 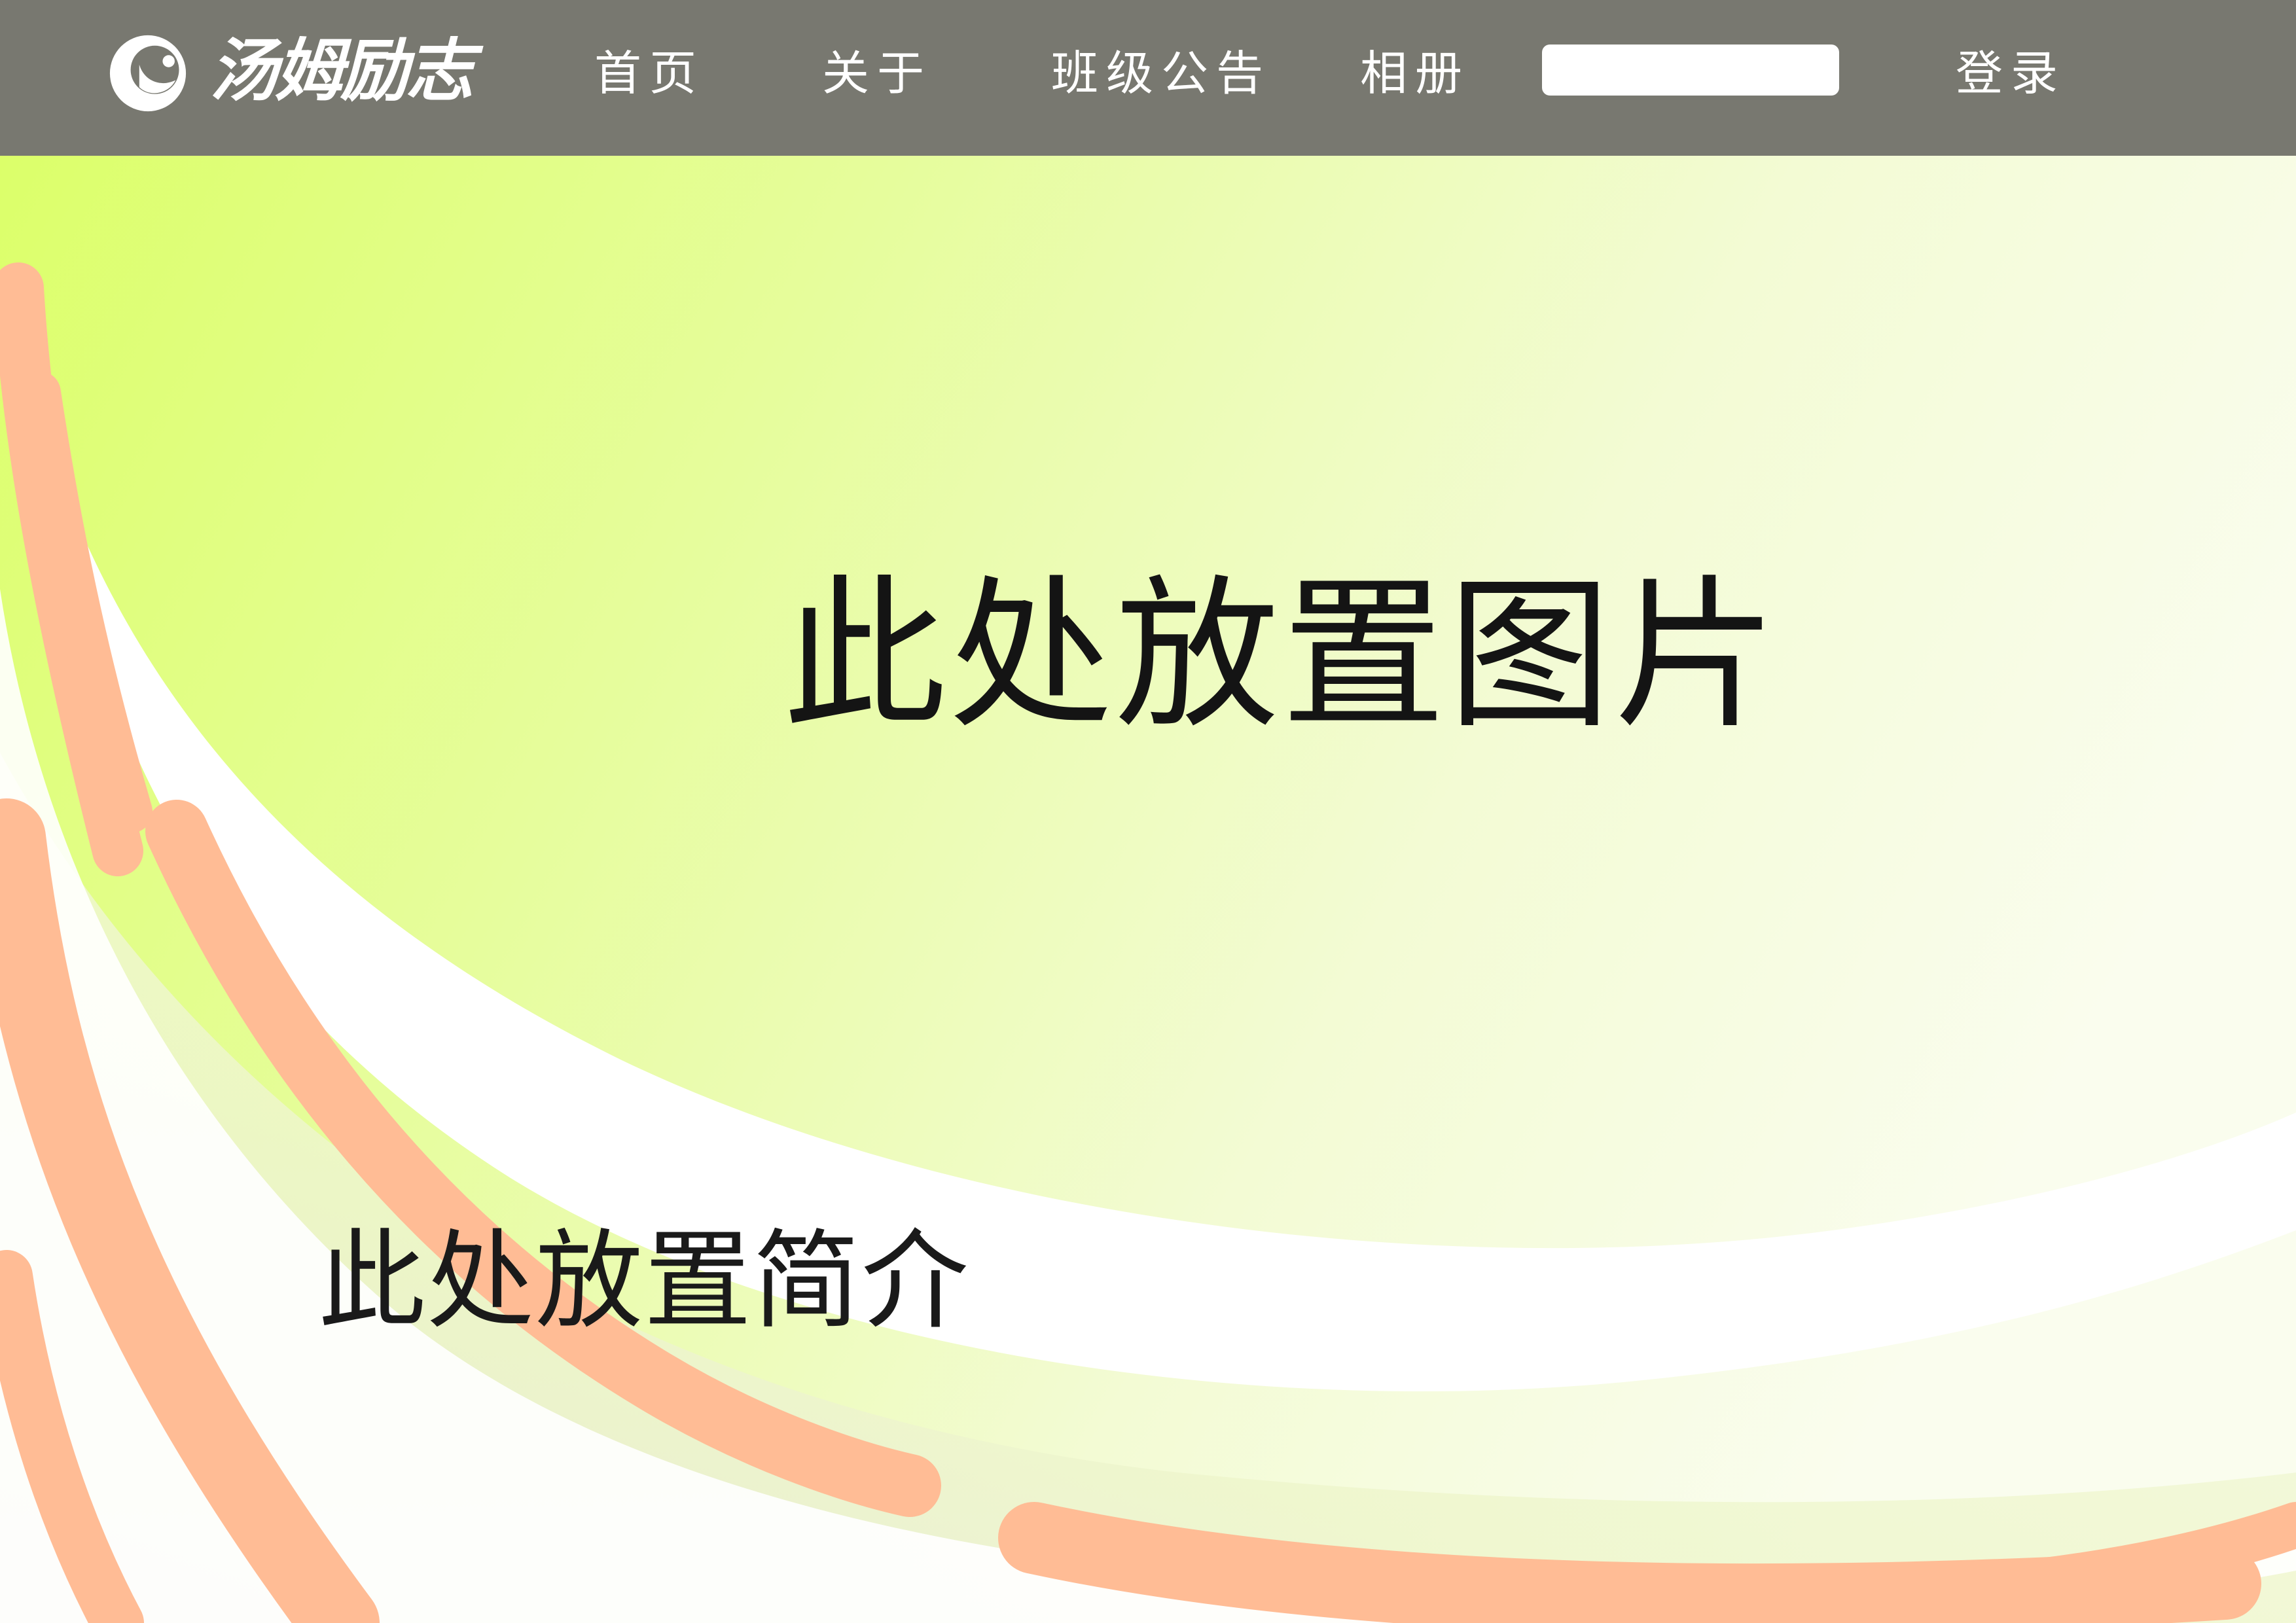 I want to click on nav-notice-link: 班级公告, so click(x=1161, y=73).